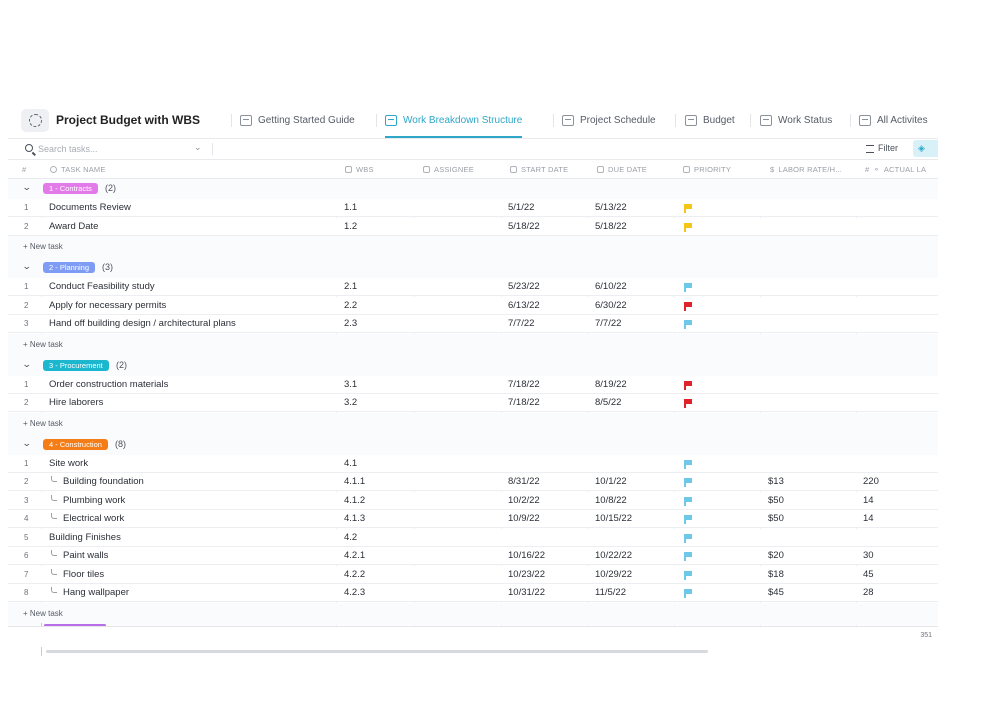 The image size is (991, 716). I want to click on search-input, so click(113, 149).